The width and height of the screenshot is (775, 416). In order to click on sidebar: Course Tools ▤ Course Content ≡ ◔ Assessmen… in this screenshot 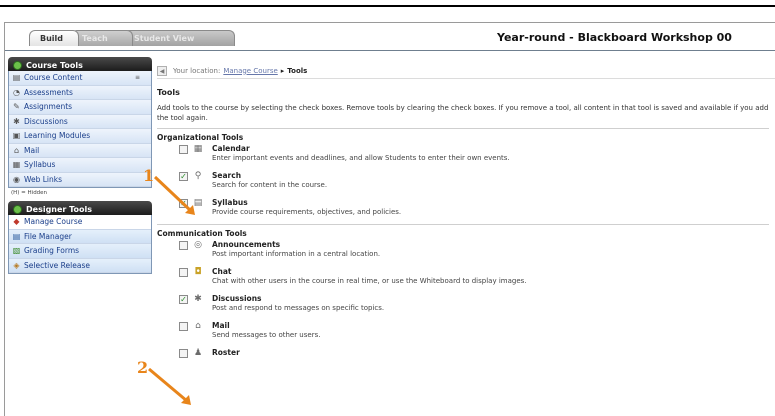, I will do `click(80, 165)`.